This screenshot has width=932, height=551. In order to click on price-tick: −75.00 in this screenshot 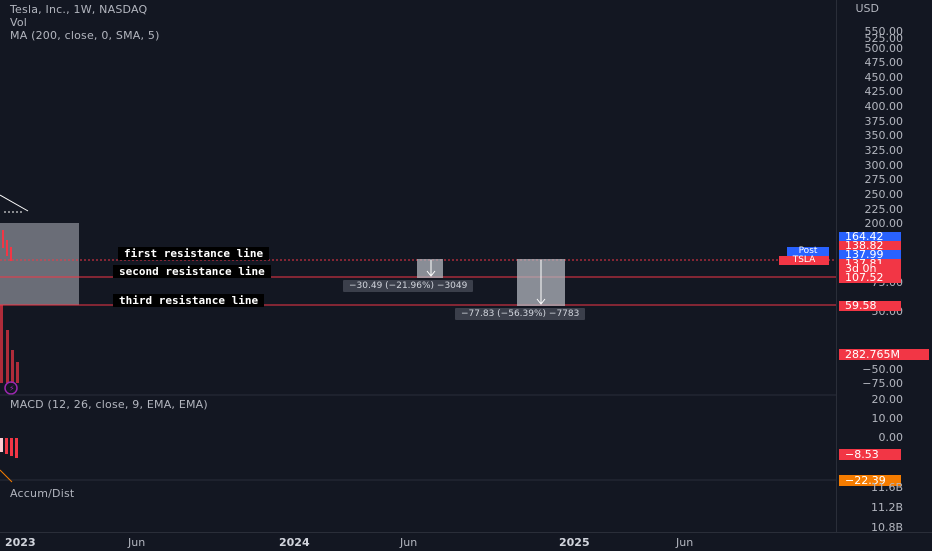, I will do `click(882, 383)`.